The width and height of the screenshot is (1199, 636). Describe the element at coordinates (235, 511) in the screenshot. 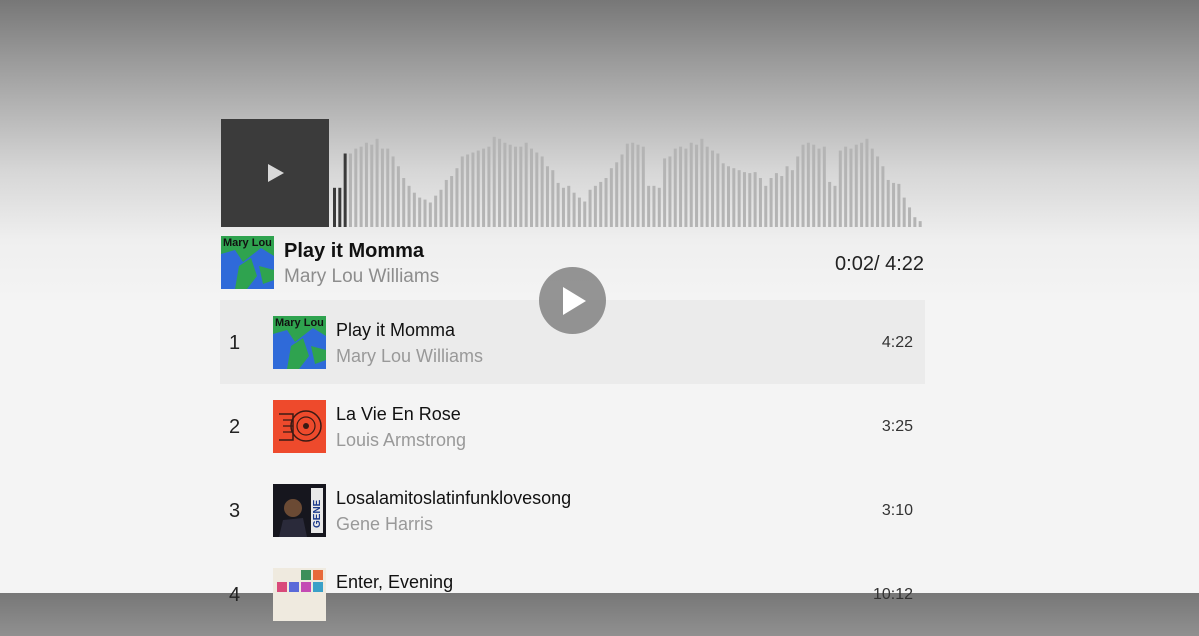

I see `track-number: 3` at that location.